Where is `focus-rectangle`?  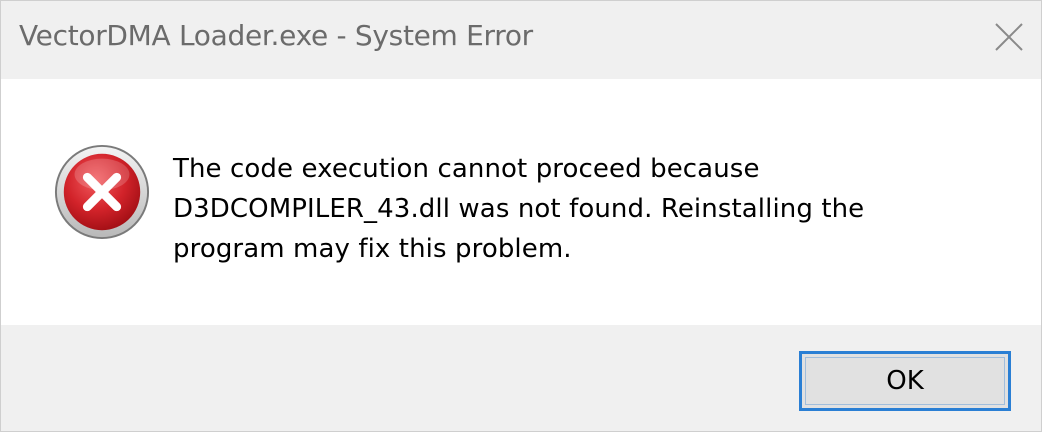
focus-rectangle is located at coordinates (905, 381).